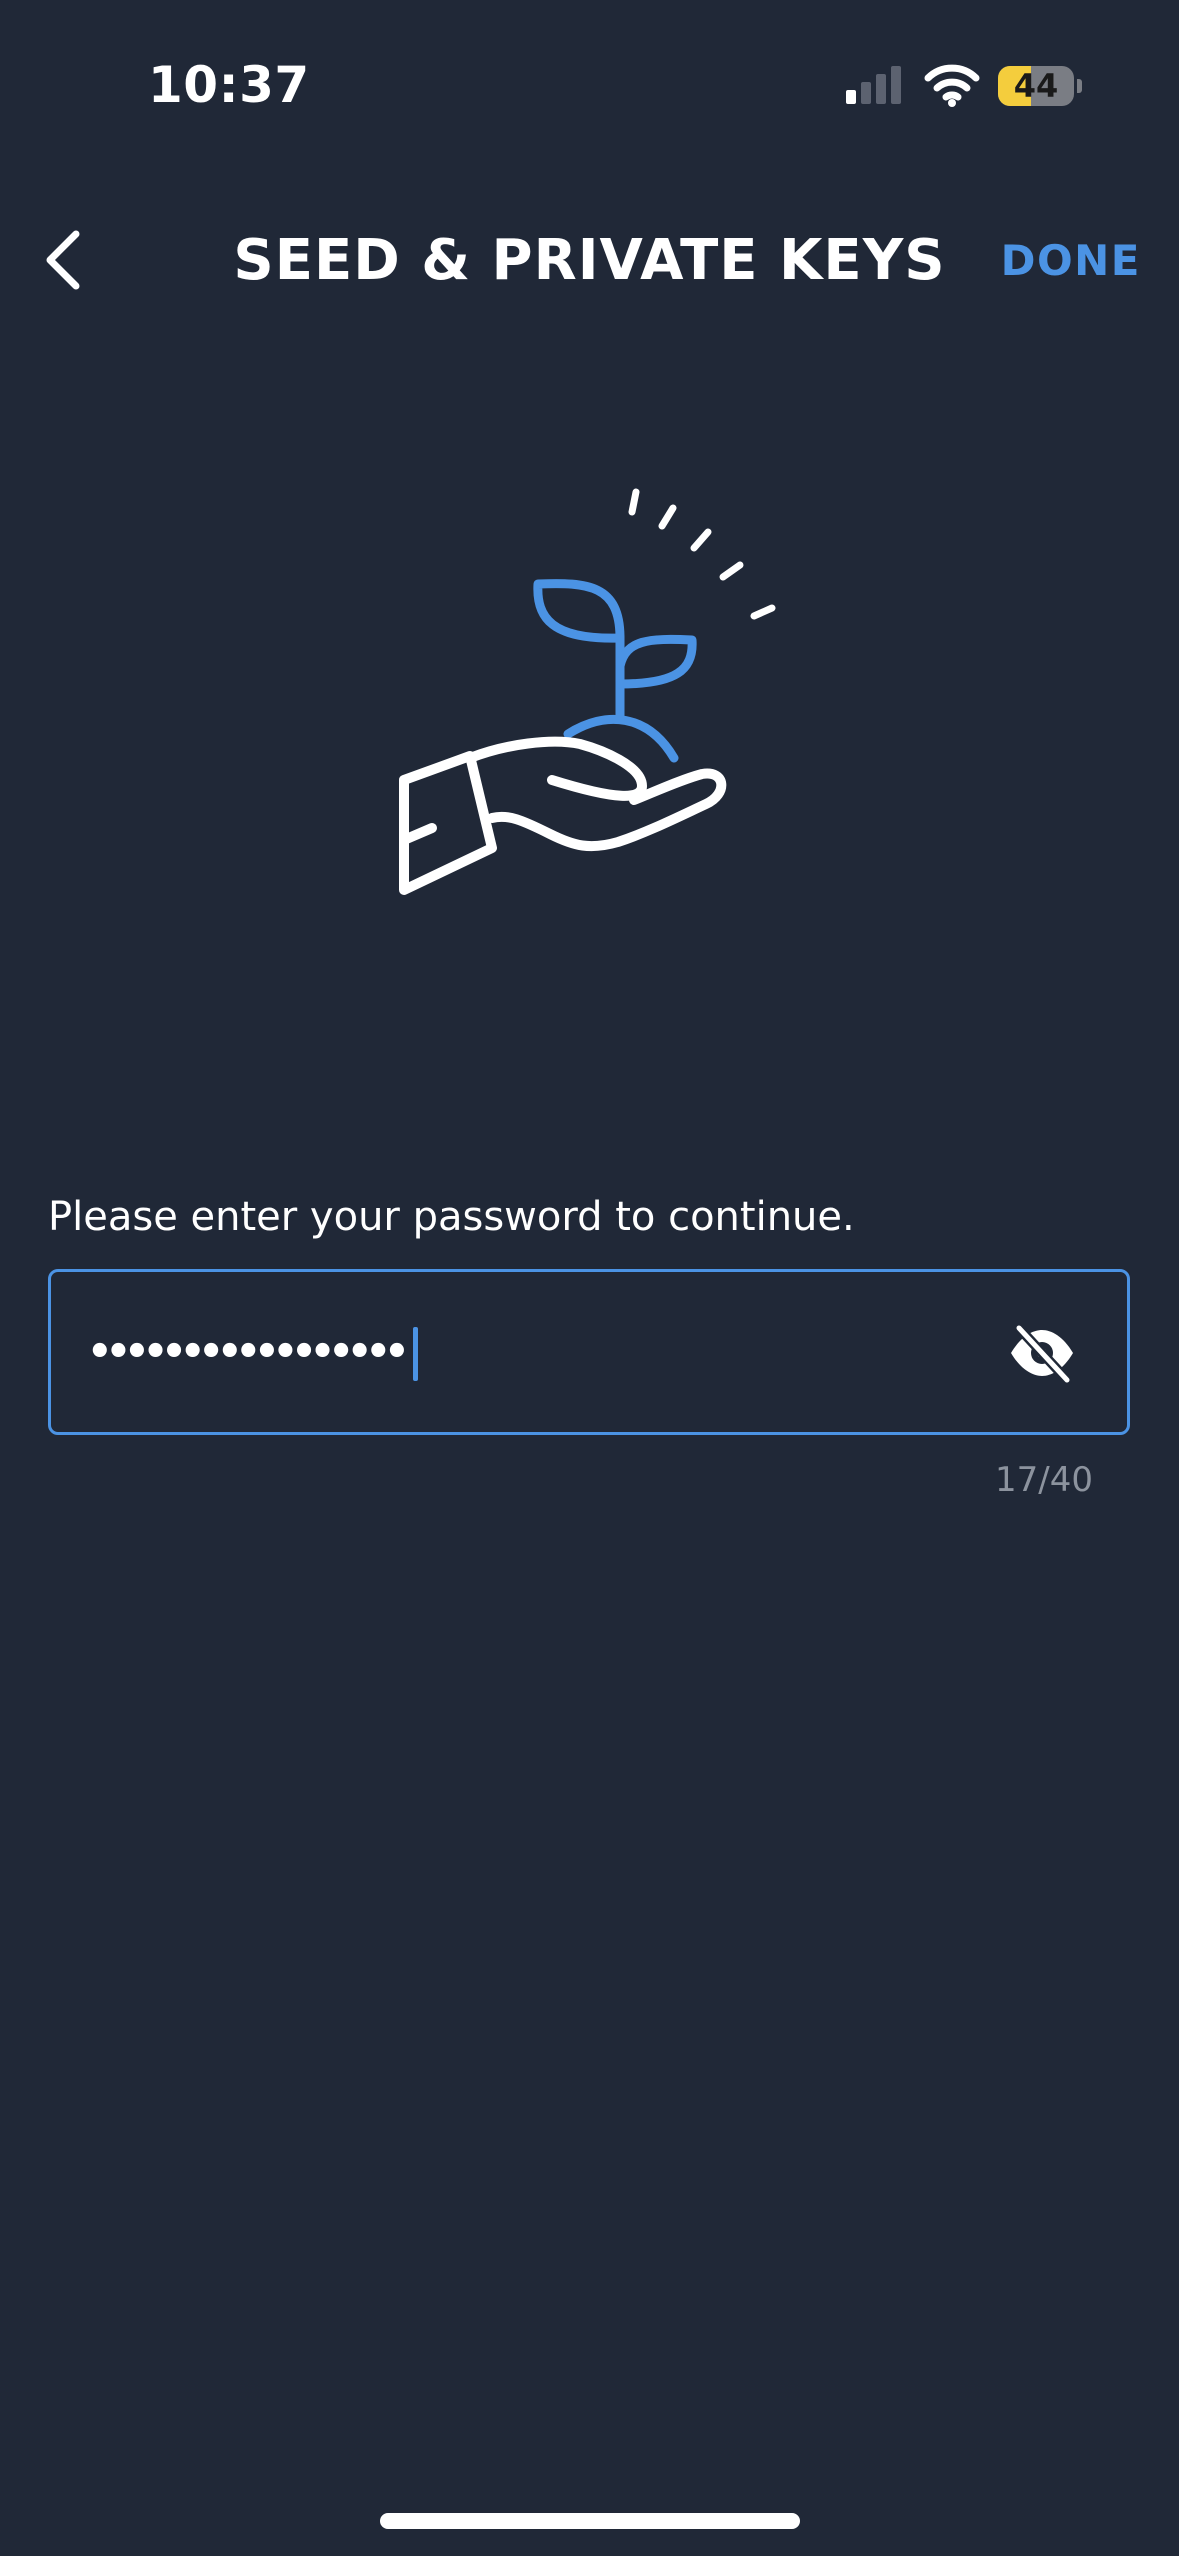 The height and width of the screenshot is (2556, 1179). What do you see at coordinates (589, 1352) in the screenshot?
I see `password-field: •••••••••••••••••` at bounding box center [589, 1352].